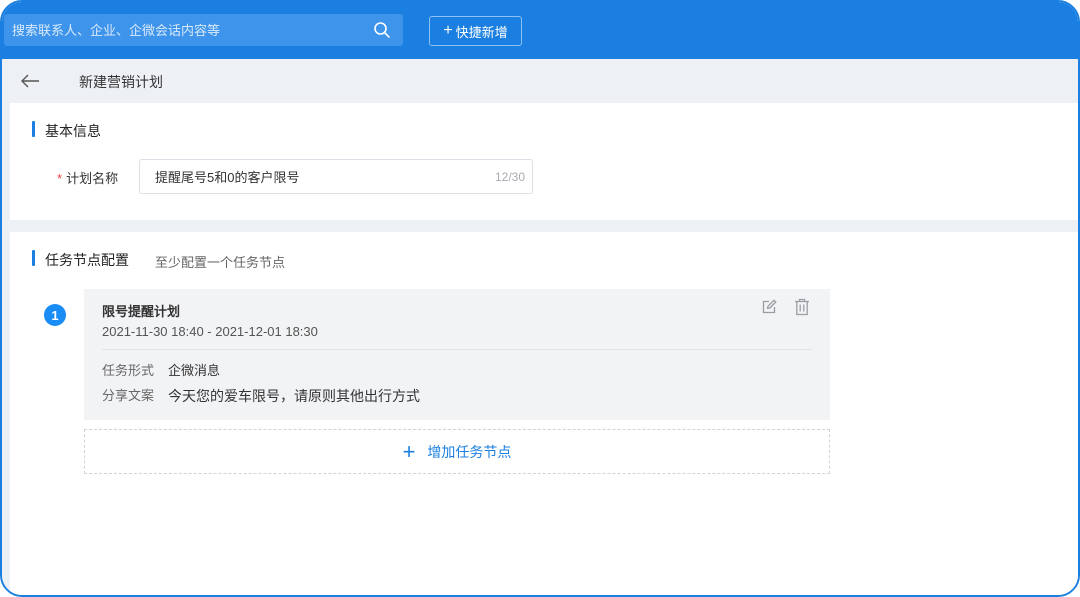 The image size is (1080, 597). I want to click on page-title: 新建营销计划, so click(121, 82).